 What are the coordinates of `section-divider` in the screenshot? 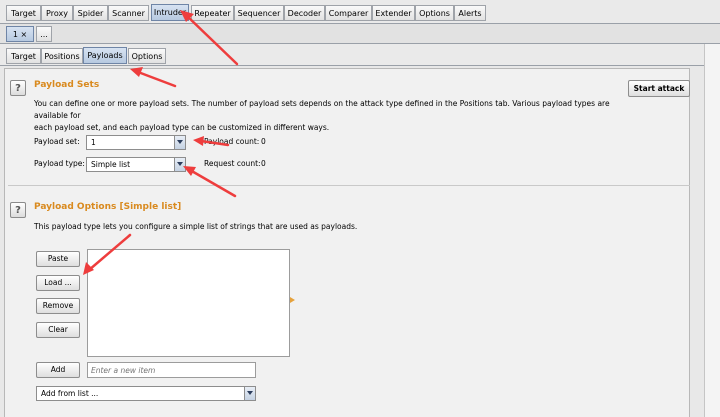 It's located at (349, 185).